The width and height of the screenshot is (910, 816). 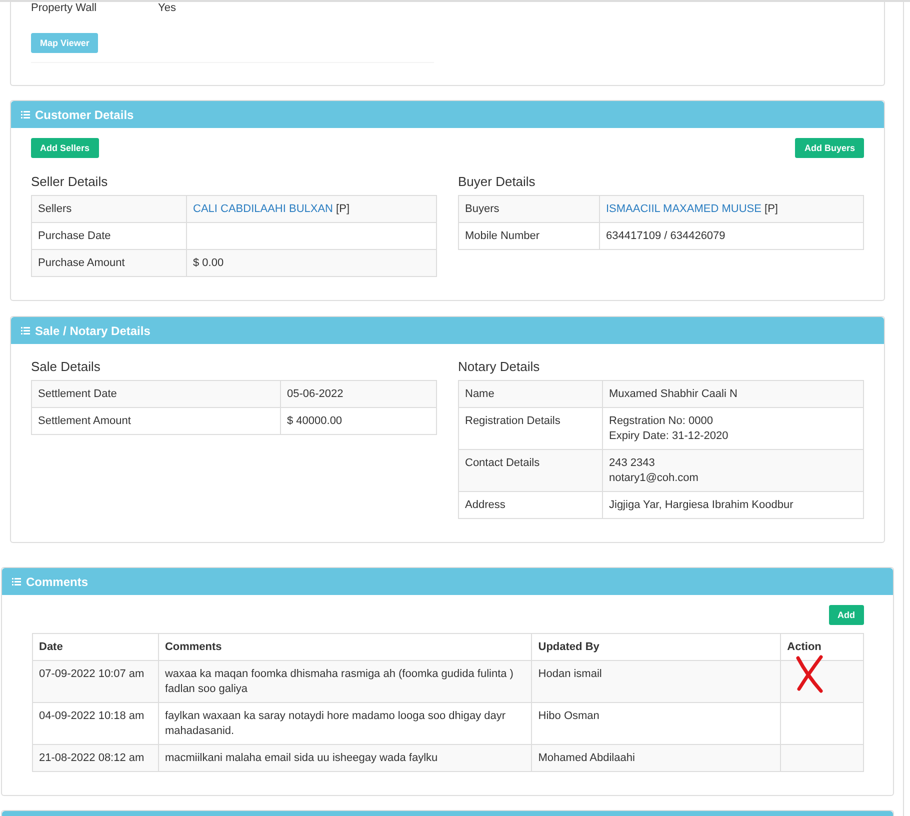 I want to click on label-cell: Purchase Date, so click(x=109, y=236).